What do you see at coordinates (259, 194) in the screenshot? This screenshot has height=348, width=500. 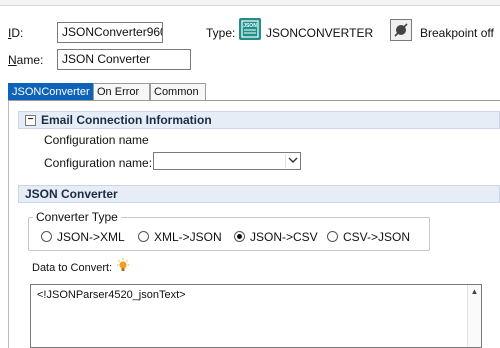 I see `converter-section-header: JSON Converter` at bounding box center [259, 194].